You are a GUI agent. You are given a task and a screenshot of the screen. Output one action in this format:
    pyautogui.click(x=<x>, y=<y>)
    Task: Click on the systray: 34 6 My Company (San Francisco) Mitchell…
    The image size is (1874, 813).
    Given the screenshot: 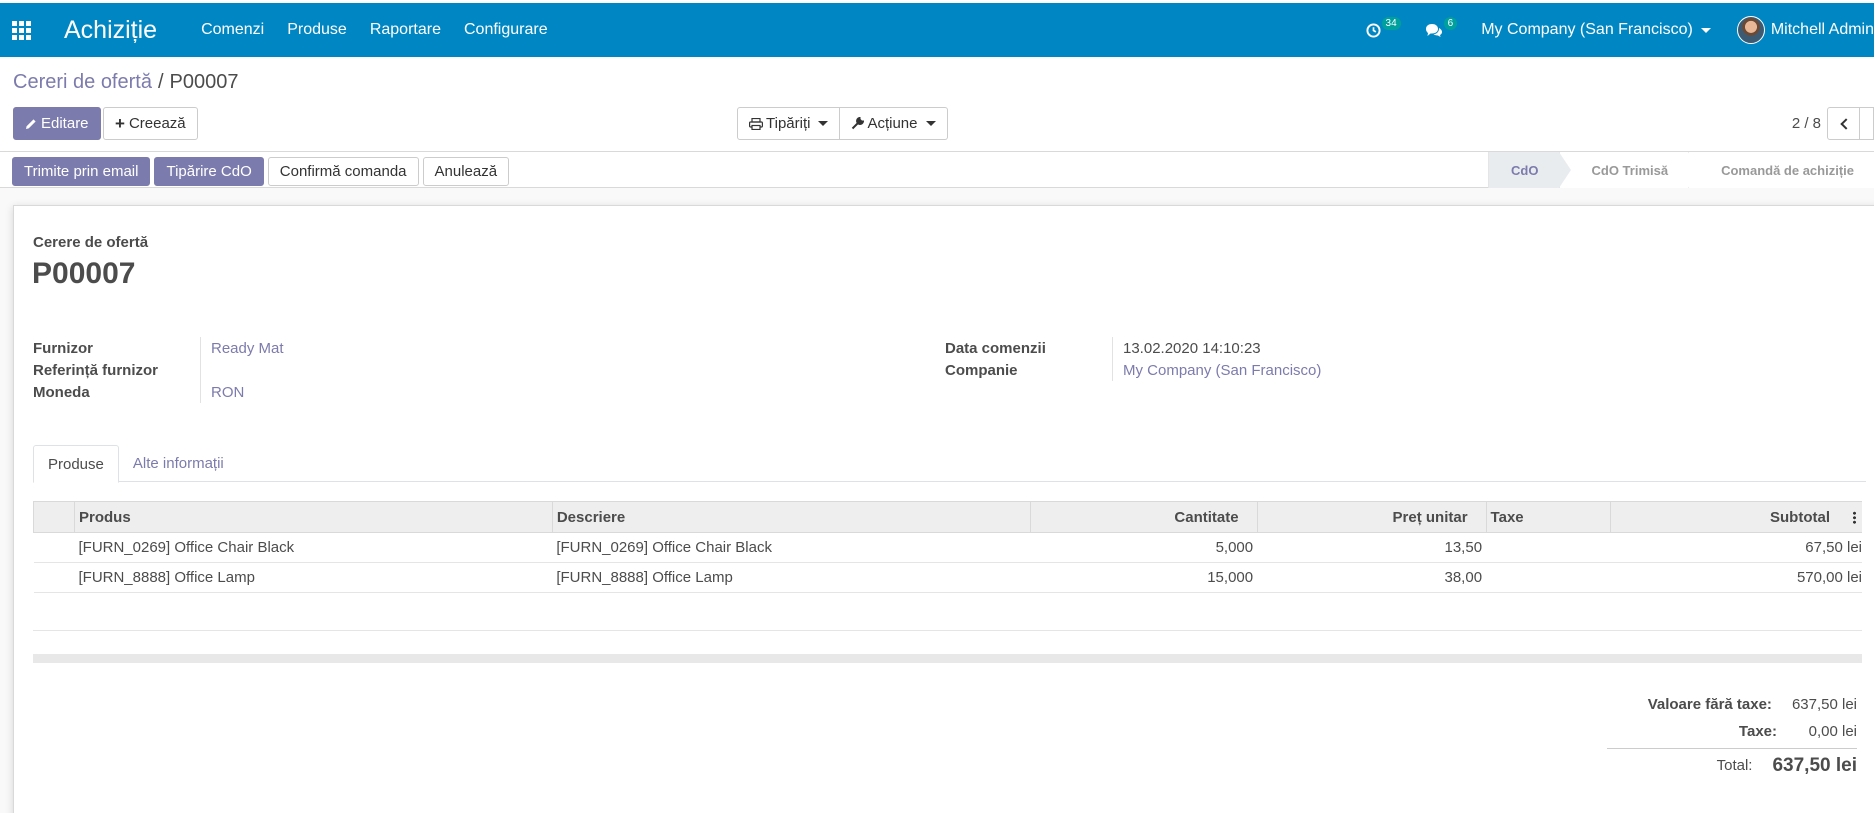 What is the action you would take?
    pyautogui.click(x=1620, y=30)
    